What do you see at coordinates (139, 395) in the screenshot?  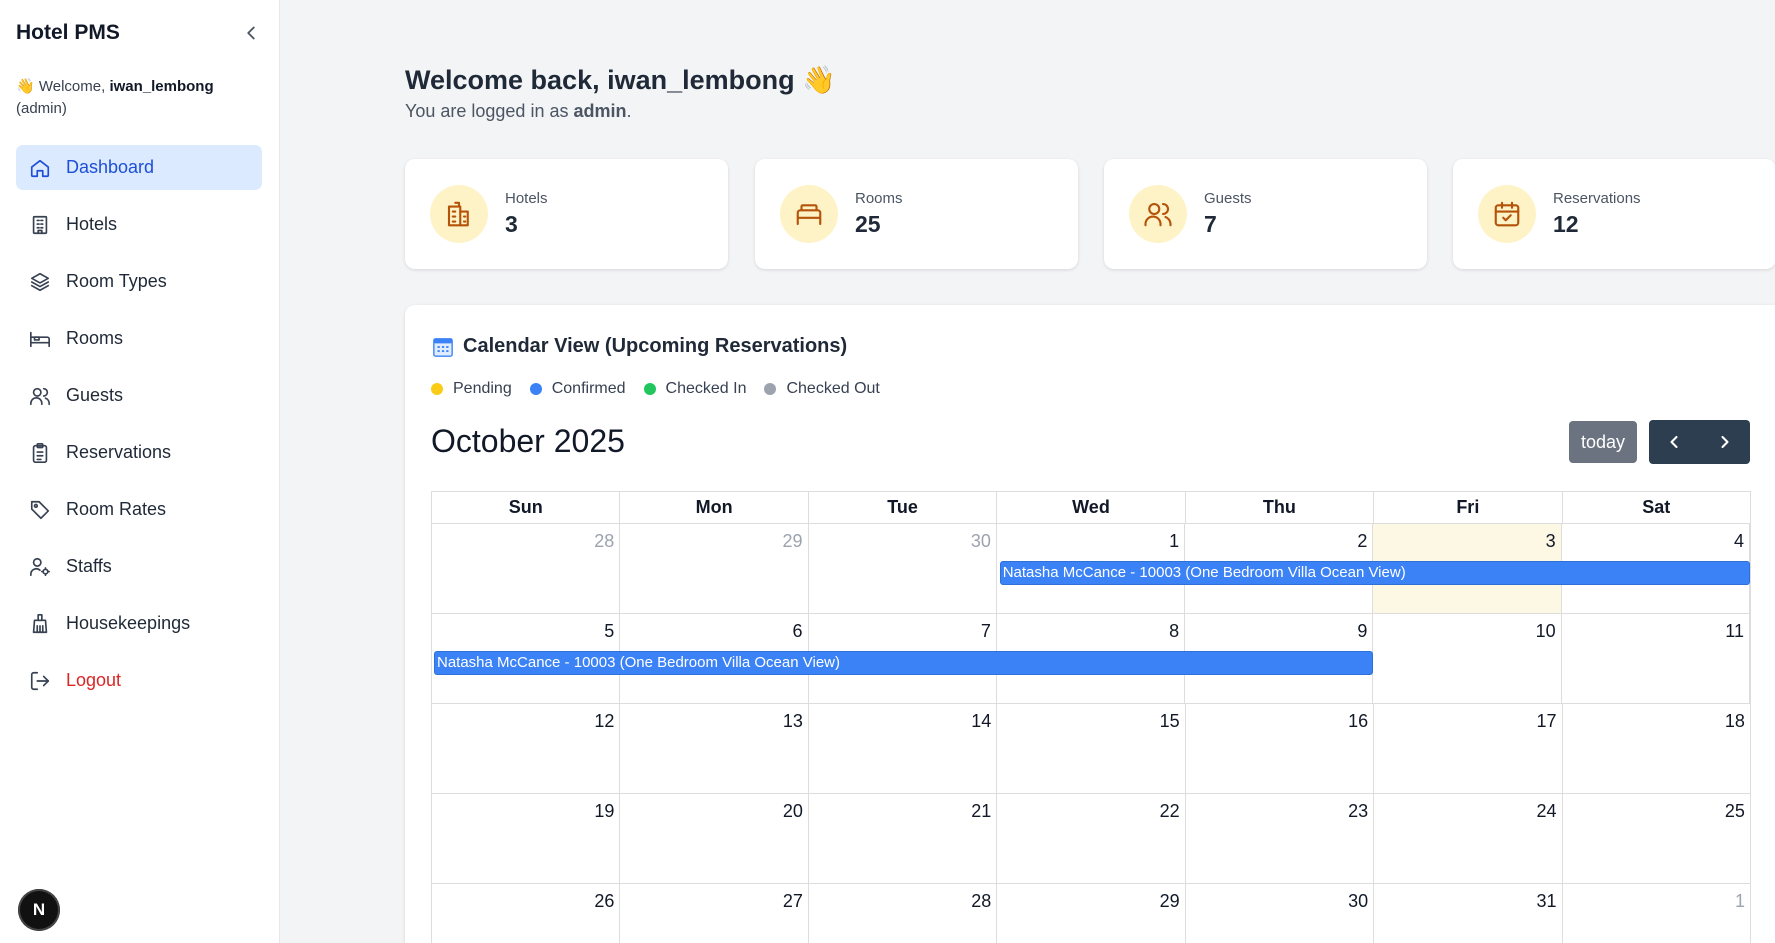 I see `sidebar-item-guests: Guests` at bounding box center [139, 395].